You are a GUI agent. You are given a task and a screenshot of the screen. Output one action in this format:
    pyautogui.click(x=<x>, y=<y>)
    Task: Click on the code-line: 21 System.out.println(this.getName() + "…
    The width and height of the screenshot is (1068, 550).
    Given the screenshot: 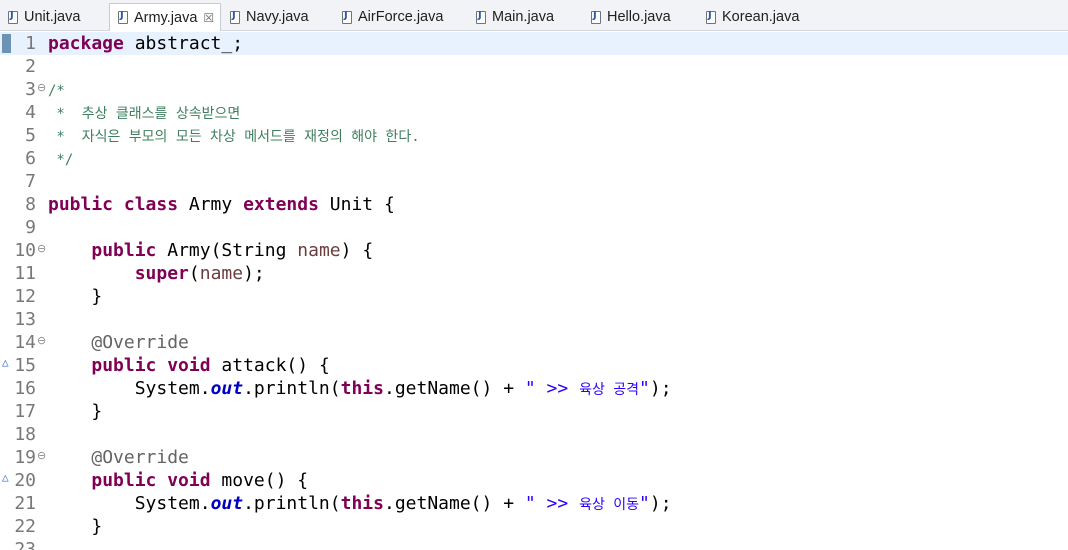 What is the action you would take?
    pyautogui.click(x=534, y=503)
    